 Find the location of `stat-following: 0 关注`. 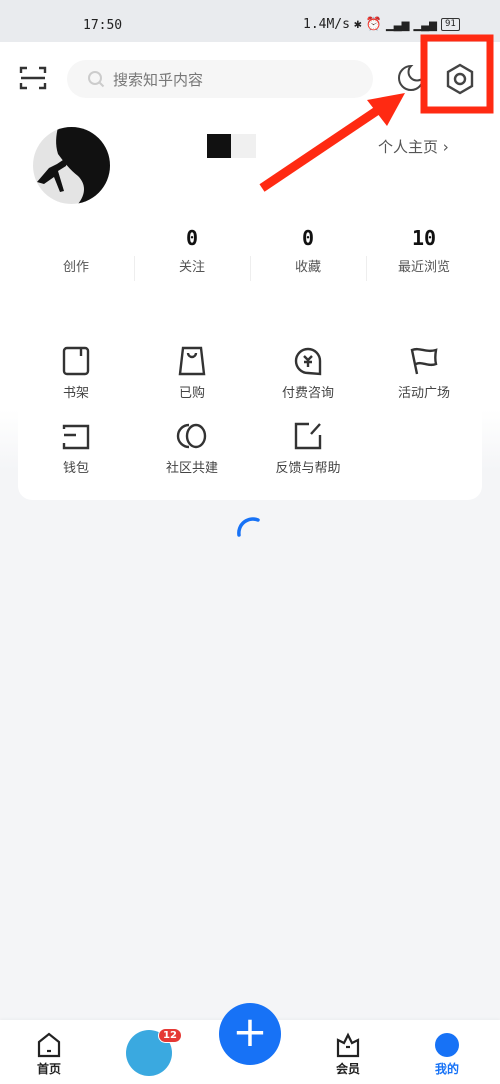

stat-following: 0 关注 is located at coordinates (192, 253).